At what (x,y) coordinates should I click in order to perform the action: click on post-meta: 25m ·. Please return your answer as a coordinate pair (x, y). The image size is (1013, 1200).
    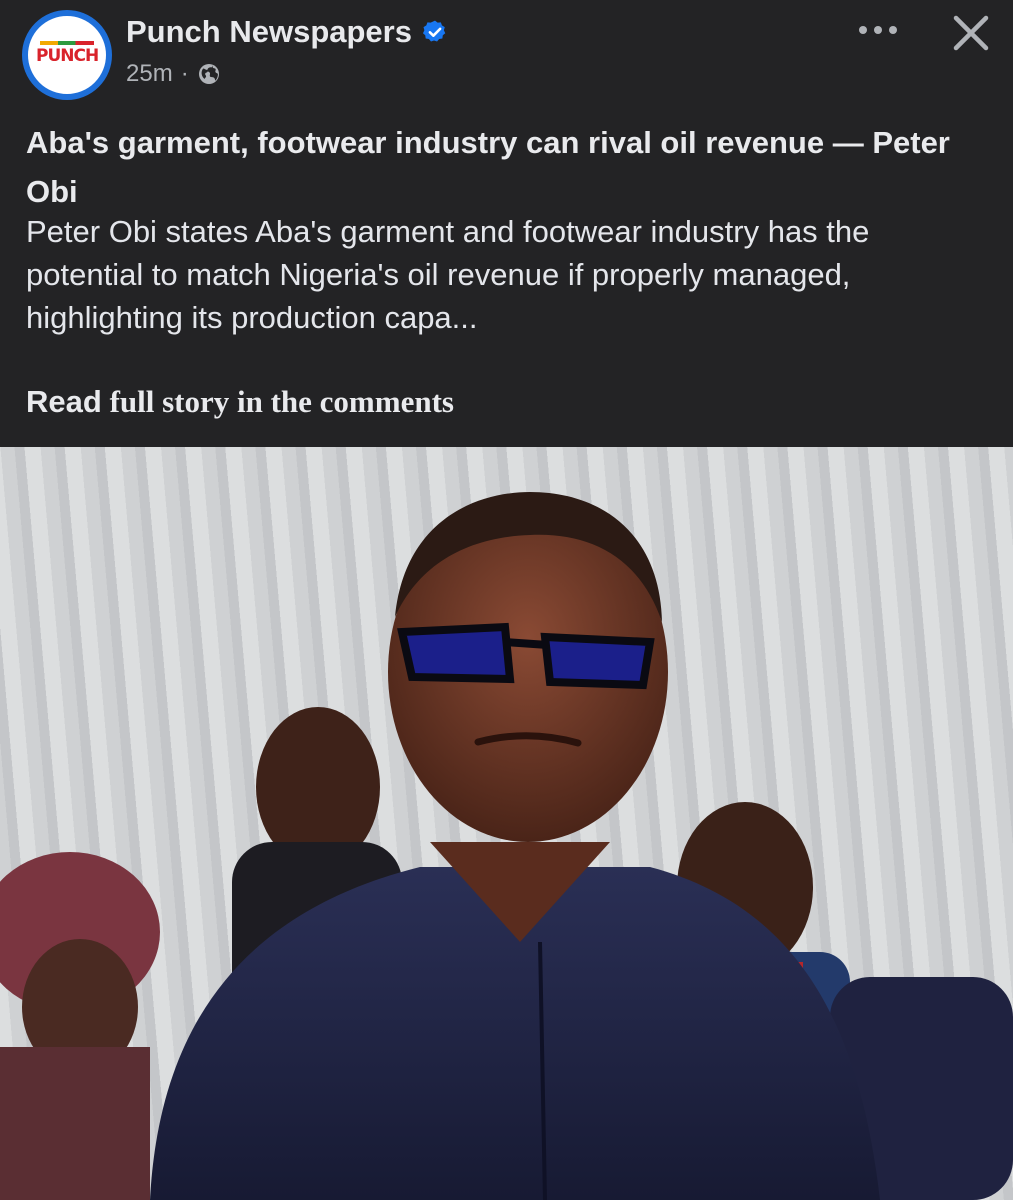
    Looking at the image, I should click on (173, 74).